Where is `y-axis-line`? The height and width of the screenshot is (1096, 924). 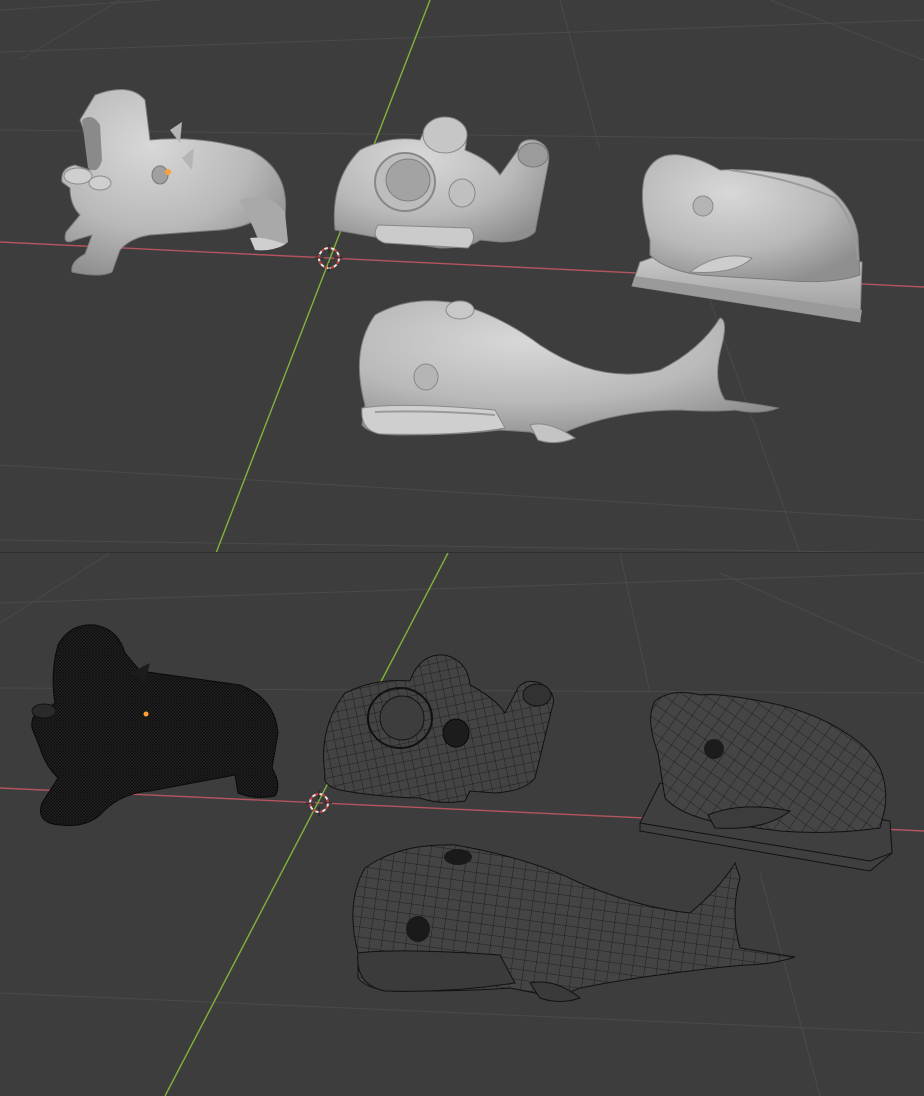 y-axis-line is located at coordinates (323, 276).